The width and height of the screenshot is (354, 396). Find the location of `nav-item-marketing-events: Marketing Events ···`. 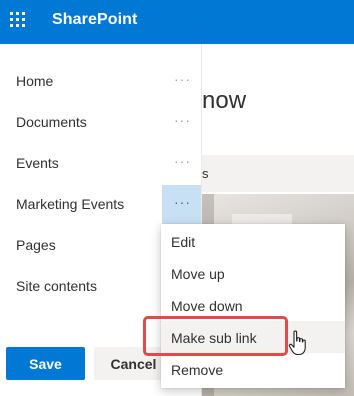

nav-item-marketing-events: Marketing Events ··· is located at coordinates (101, 205).